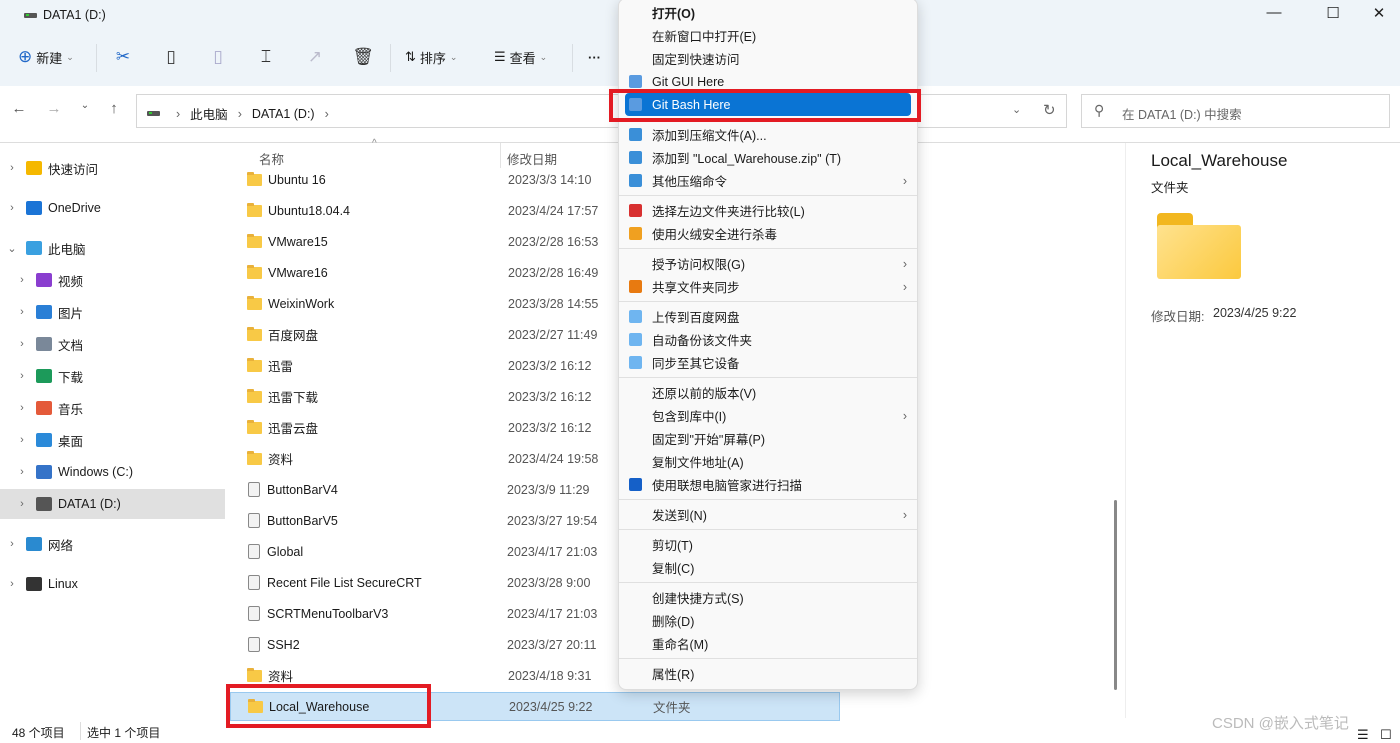  I want to click on search-icon: ⚲, so click(1099, 110).